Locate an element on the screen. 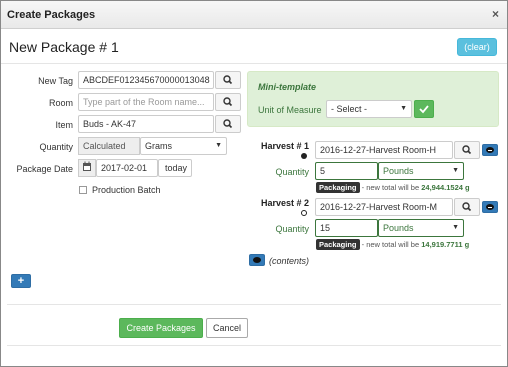 The width and height of the screenshot is (508, 367). close-icon: × is located at coordinates (495, 14).